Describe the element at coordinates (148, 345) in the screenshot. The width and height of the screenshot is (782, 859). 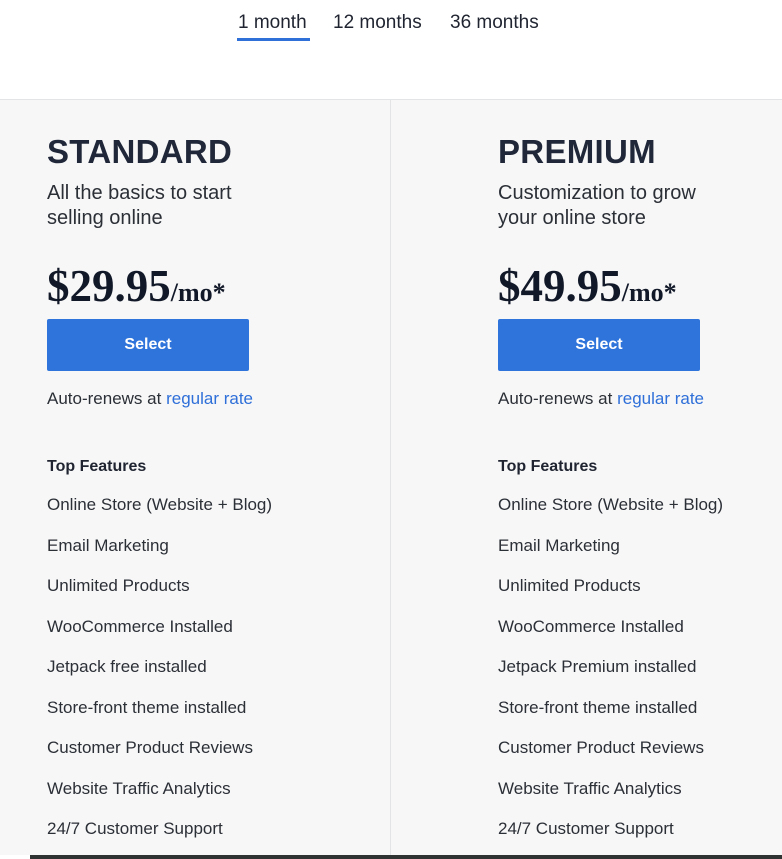
I see `select-standard-button: Select` at that location.